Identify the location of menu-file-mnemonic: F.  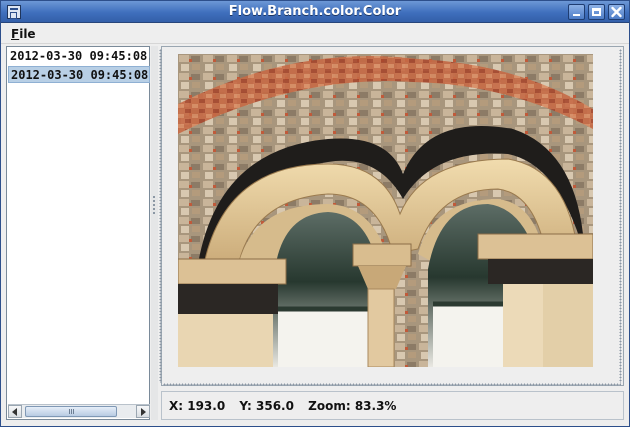
(15, 34).